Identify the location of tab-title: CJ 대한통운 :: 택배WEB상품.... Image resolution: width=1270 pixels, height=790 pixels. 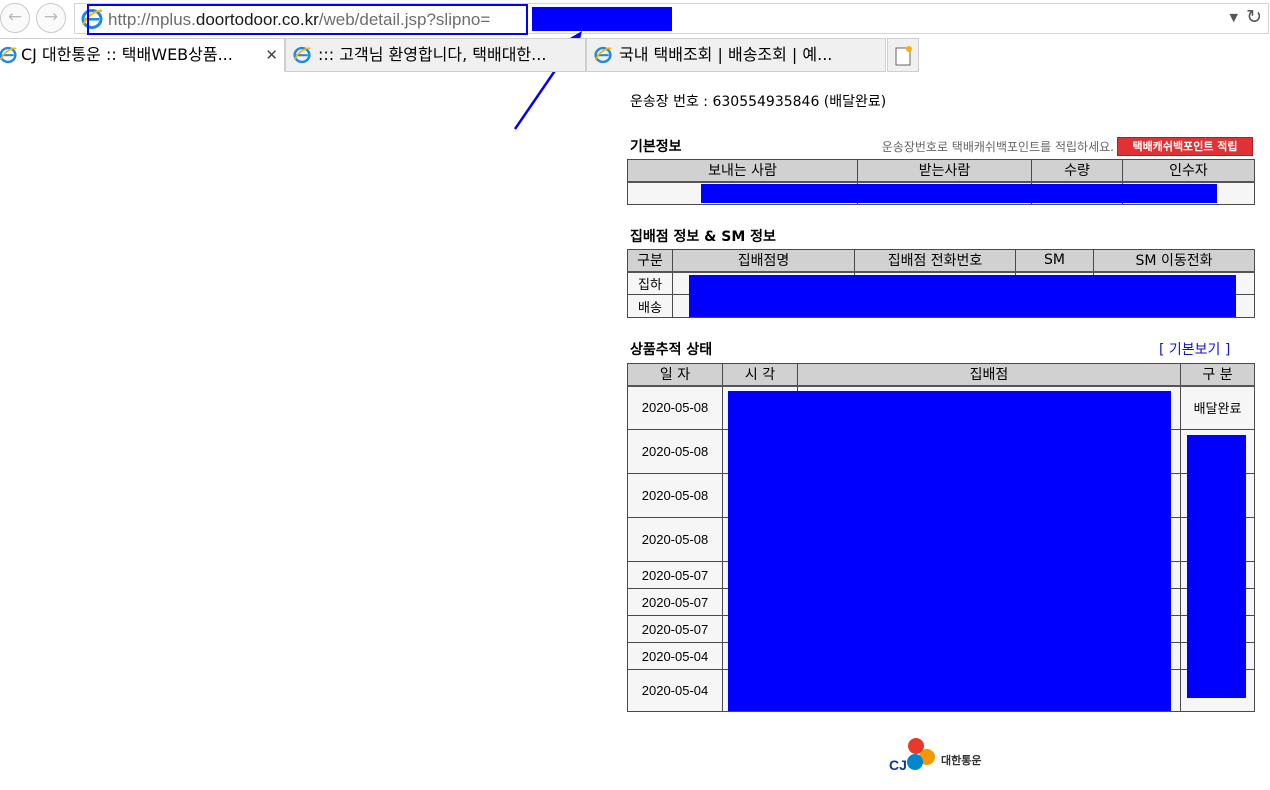
(127, 54).